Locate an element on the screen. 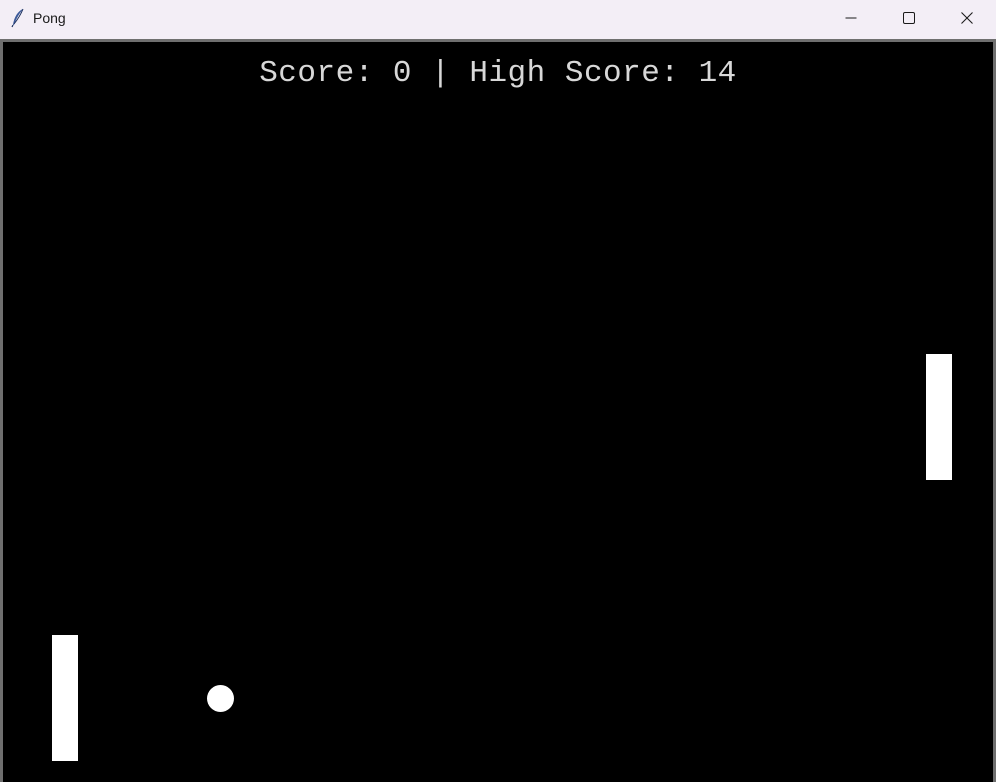 This screenshot has height=782, width=996. score-display: Score: 0 | High Score: 14 is located at coordinates (498, 73).